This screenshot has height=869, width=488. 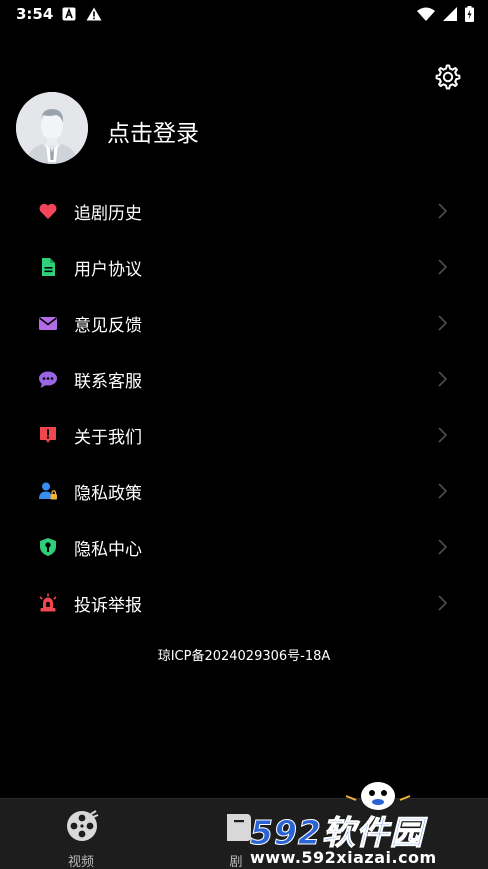 What do you see at coordinates (48, 267) in the screenshot?
I see `document-icon` at bounding box center [48, 267].